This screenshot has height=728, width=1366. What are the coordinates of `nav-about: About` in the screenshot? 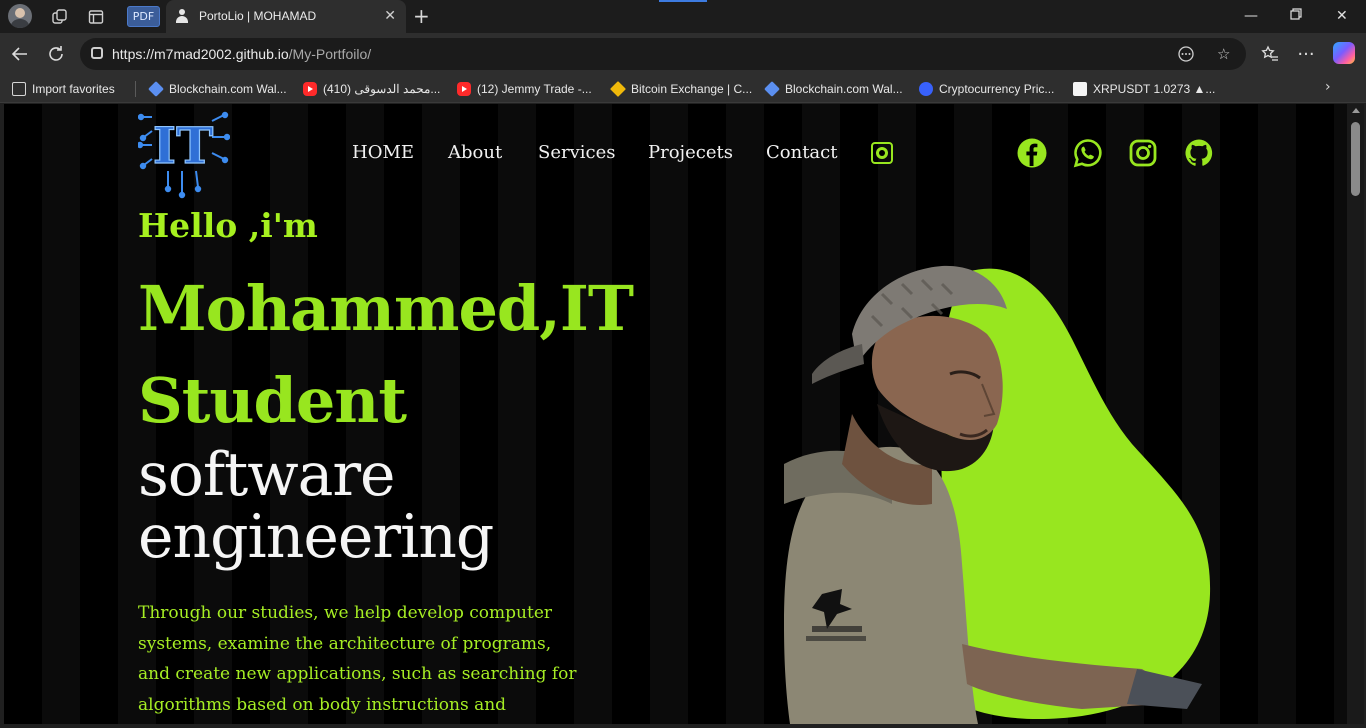 It's located at (475, 152).